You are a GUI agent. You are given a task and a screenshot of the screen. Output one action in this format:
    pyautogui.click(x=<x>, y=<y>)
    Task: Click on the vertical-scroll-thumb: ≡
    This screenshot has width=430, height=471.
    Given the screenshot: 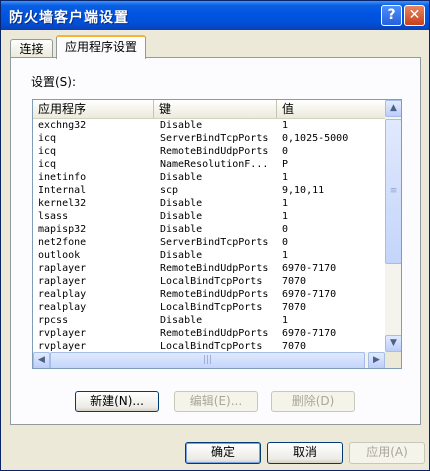 What is the action you would take?
    pyautogui.click(x=393, y=191)
    